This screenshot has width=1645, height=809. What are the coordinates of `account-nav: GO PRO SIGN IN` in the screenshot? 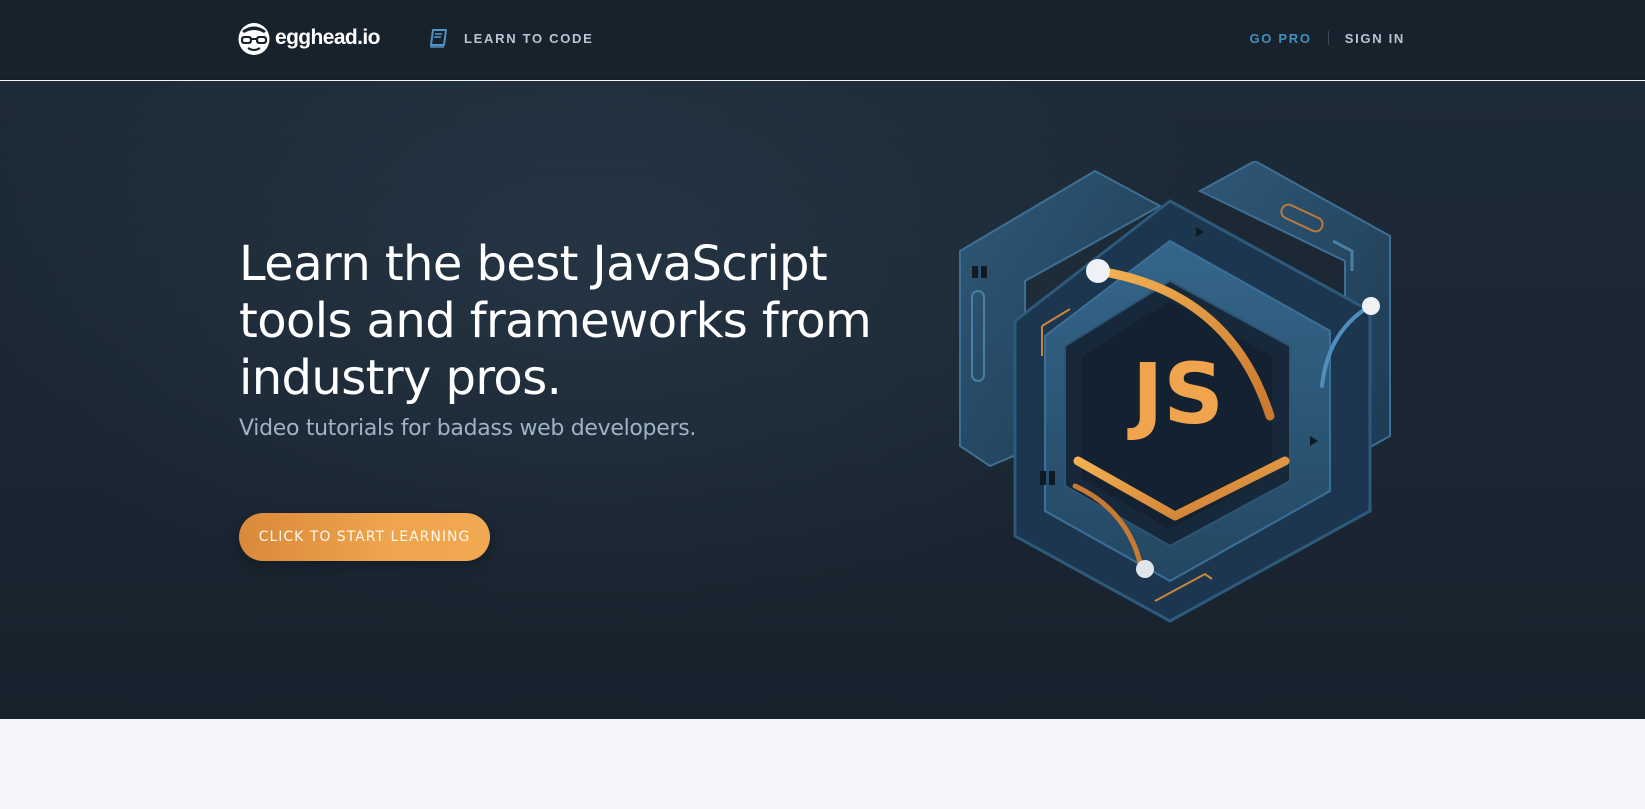 It's located at (1327, 38).